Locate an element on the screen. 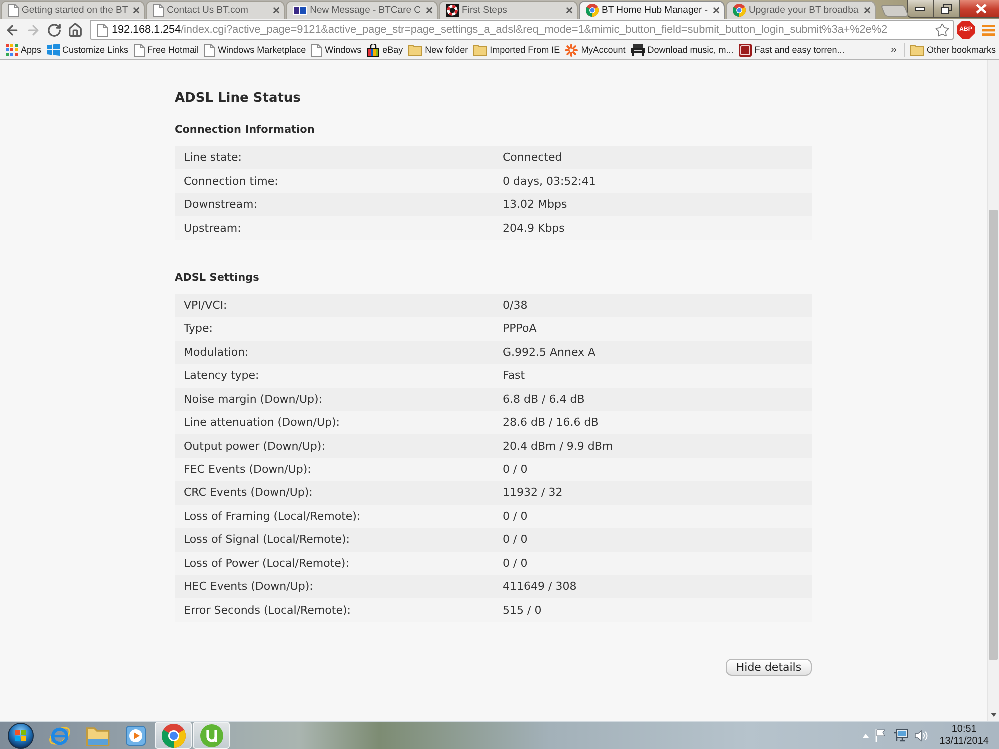 The width and height of the screenshot is (999, 749). browser-tab: Getting started on the BT is located at coordinates (73, 10).